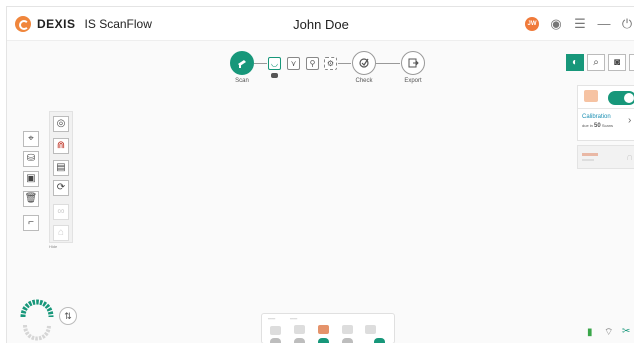 The width and height of the screenshot is (634, 343). I want to click on save-icon: ▤, so click(61, 168).